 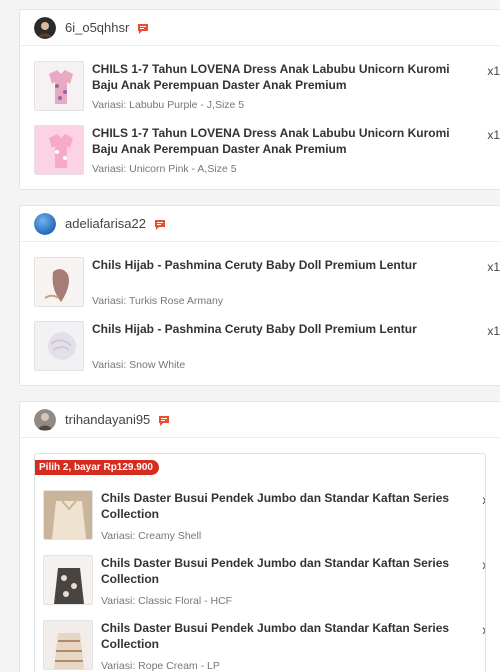 What do you see at coordinates (164, 169) in the screenshot?
I see `product-variant: Variasi: Unicorn Pink - A,Size 5` at bounding box center [164, 169].